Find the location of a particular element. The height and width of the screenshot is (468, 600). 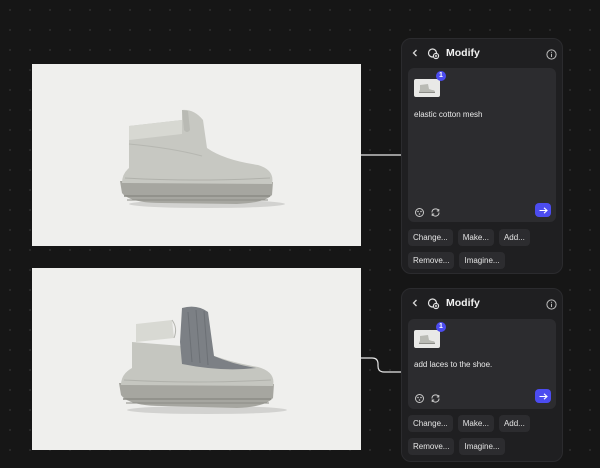

prompt-text: elastic cotton mesh is located at coordinates (448, 114).